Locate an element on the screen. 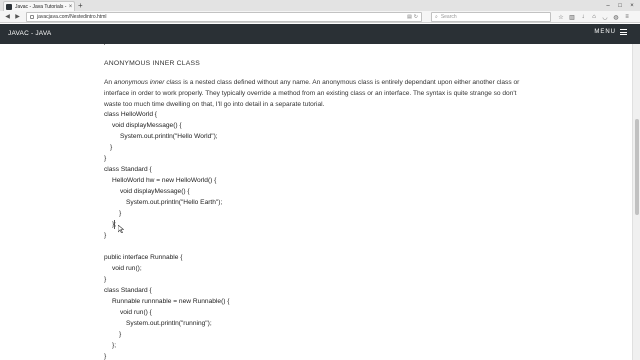 The image size is (640, 360). code-line: System.out.println("Hello Earth"); is located at coordinates (174, 202).